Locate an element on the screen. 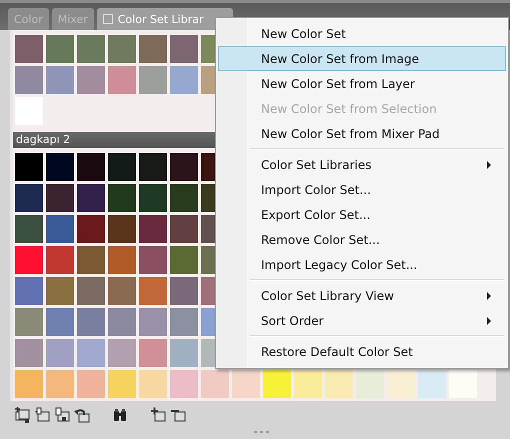 Image resolution: width=510 pixels, height=439 pixels. menu-item: Color Set Library View is located at coordinates (362, 295).